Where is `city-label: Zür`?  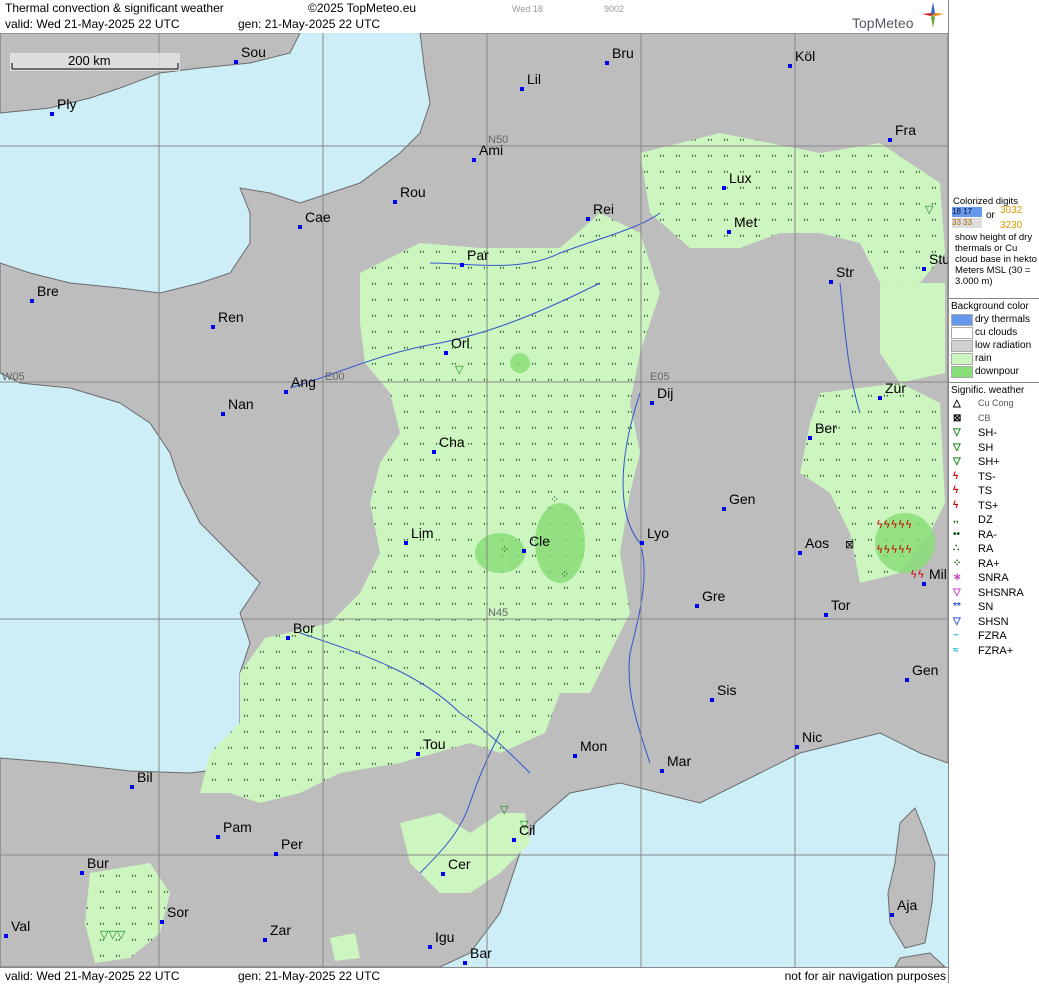 city-label: Zür is located at coordinates (895, 388).